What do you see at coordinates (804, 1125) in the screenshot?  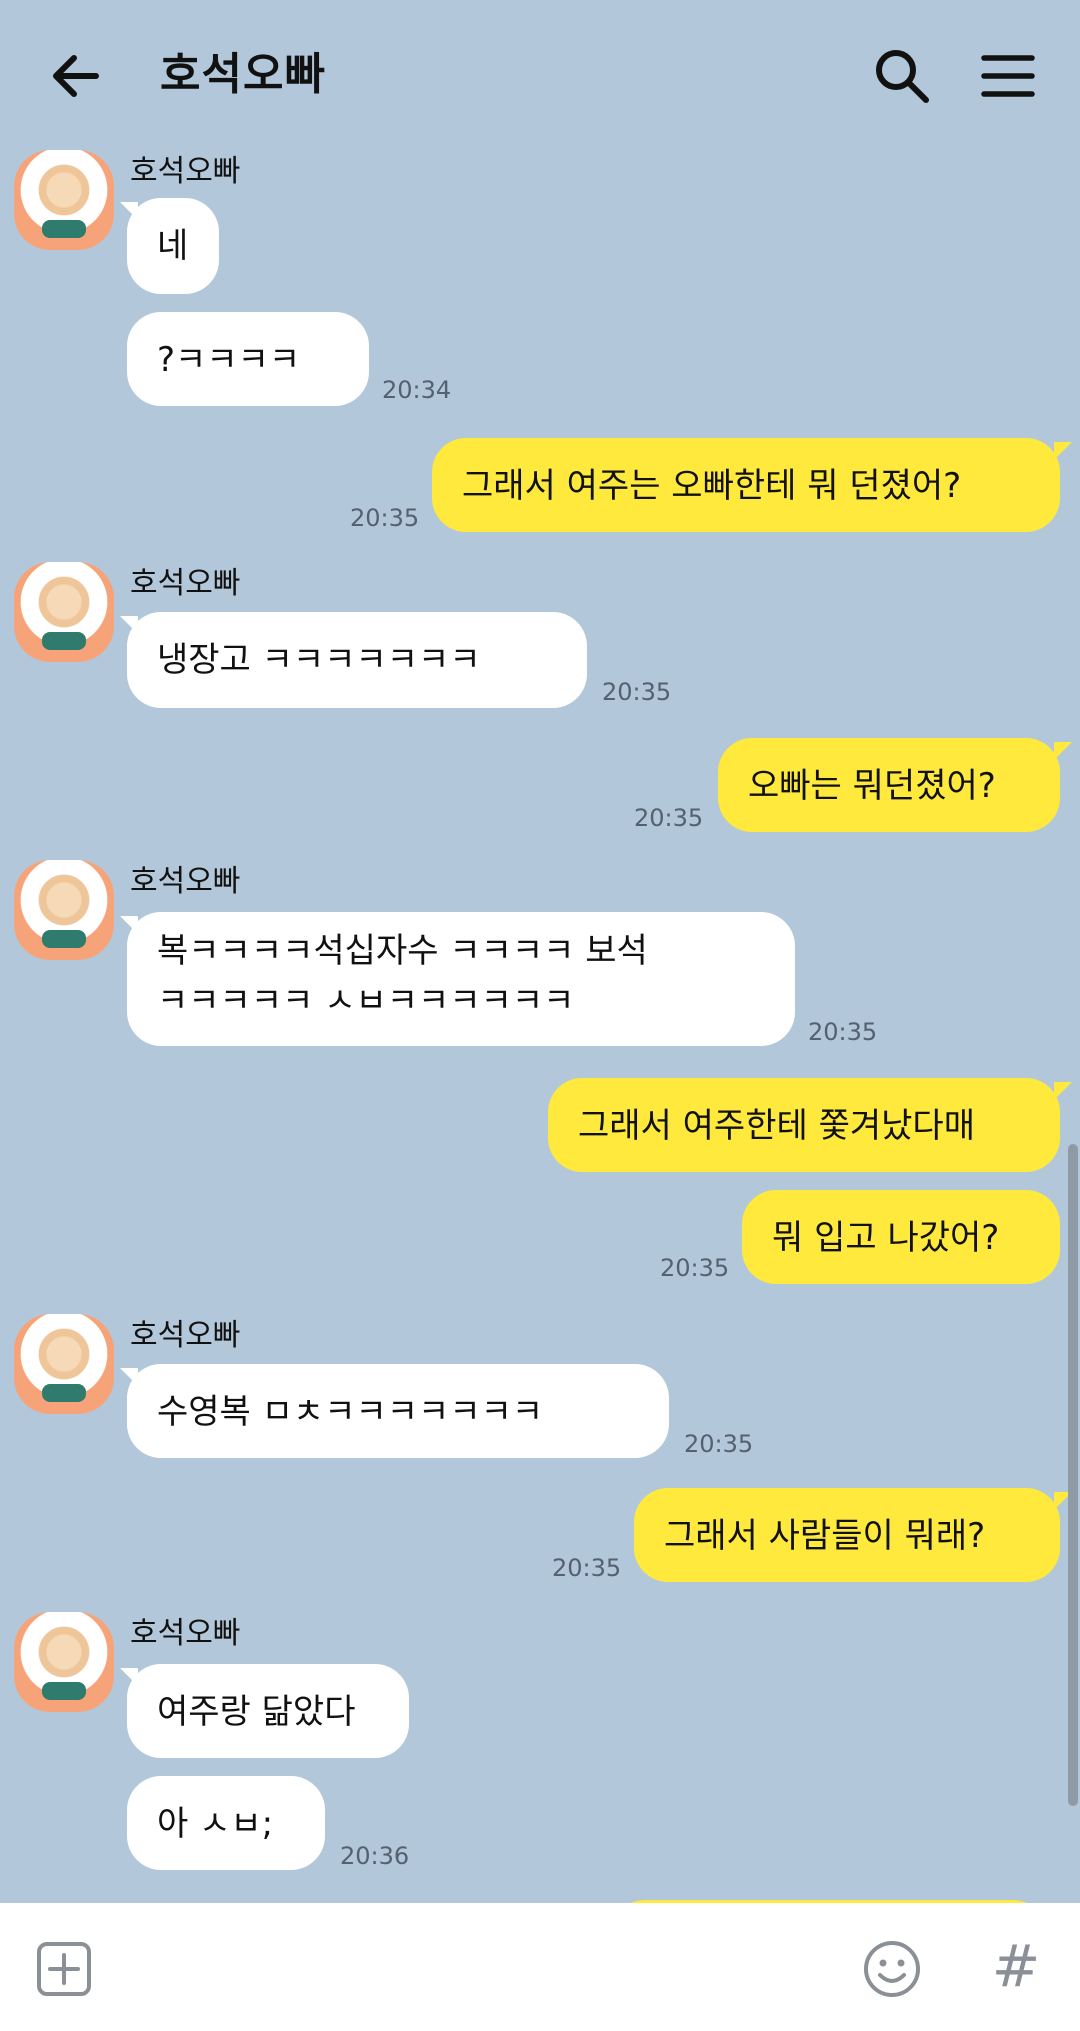 I see `outgoing-message-bubble: 그래서 여주한테 쫓겨났다매` at bounding box center [804, 1125].